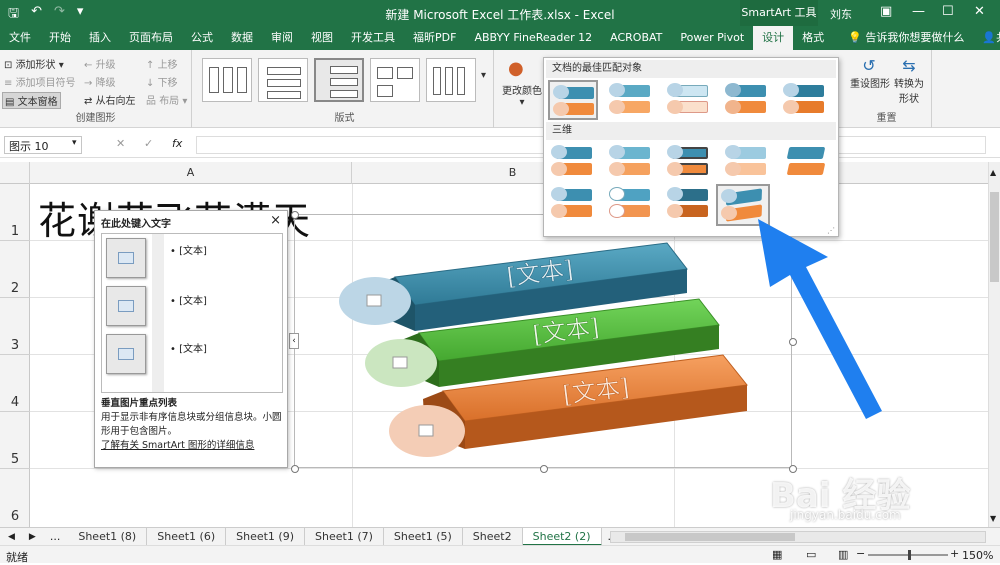  I want to click on tab-developer: 开发工具, so click(373, 38).